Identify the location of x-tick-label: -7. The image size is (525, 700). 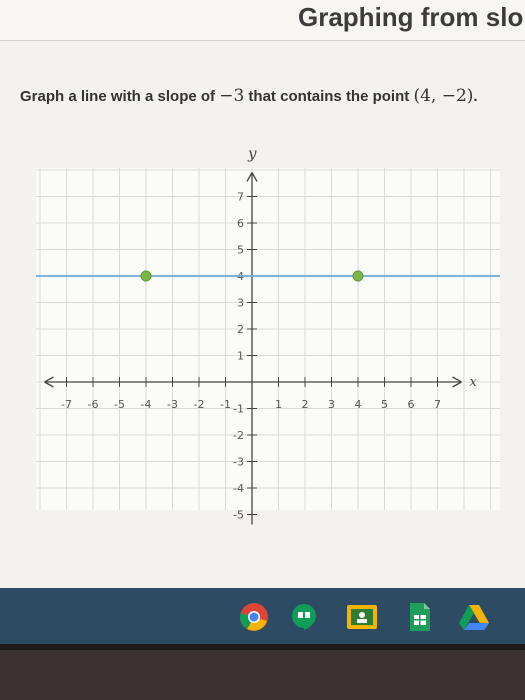
(66, 404).